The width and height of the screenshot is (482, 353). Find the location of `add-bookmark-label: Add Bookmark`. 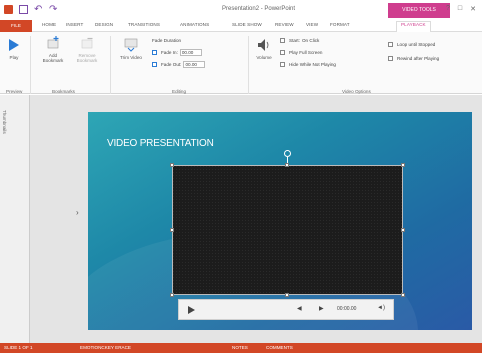

add-bookmark-label: Add Bookmark is located at coordinates (53, 58).